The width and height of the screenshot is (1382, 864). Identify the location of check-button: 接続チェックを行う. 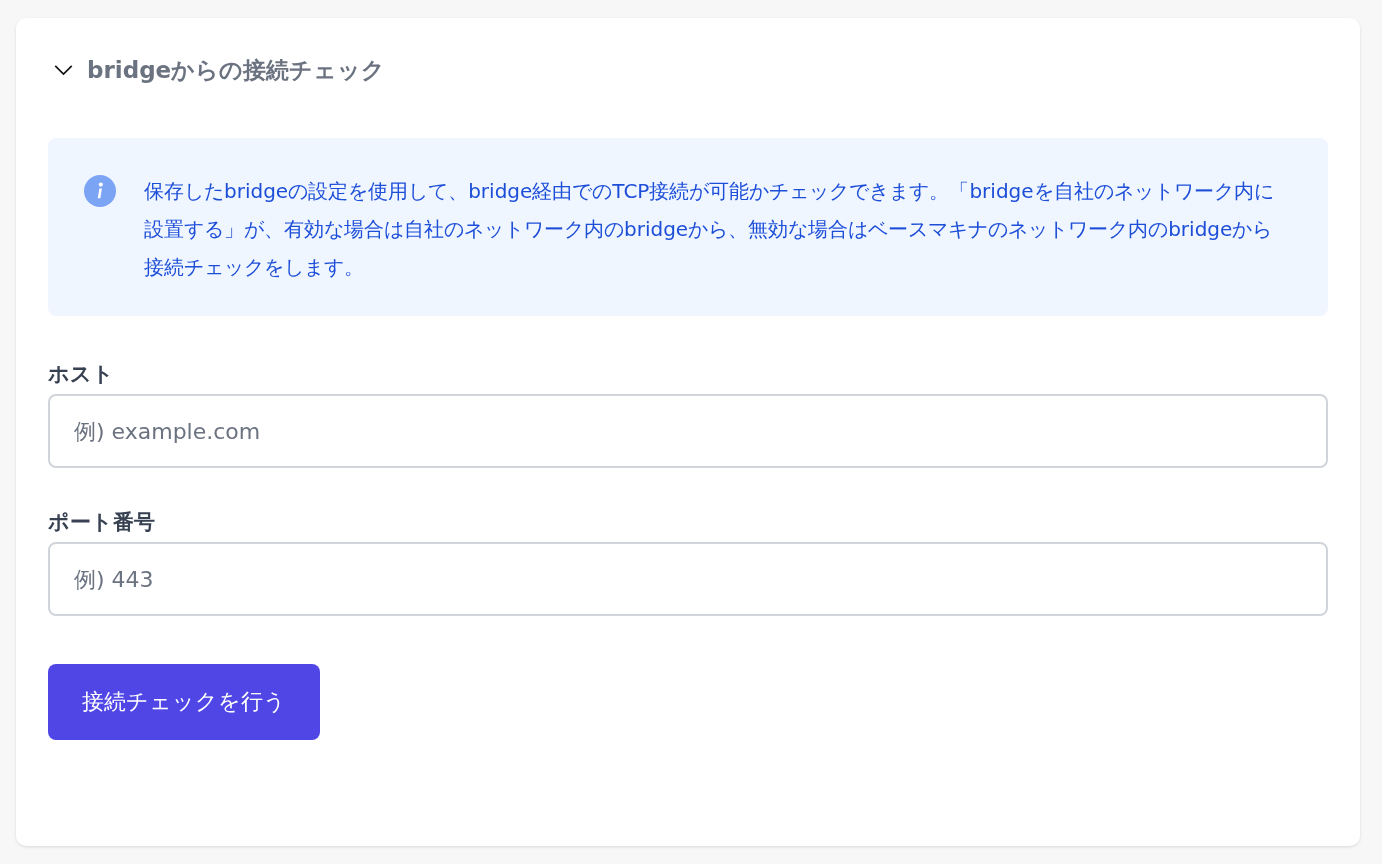
(184, 702).